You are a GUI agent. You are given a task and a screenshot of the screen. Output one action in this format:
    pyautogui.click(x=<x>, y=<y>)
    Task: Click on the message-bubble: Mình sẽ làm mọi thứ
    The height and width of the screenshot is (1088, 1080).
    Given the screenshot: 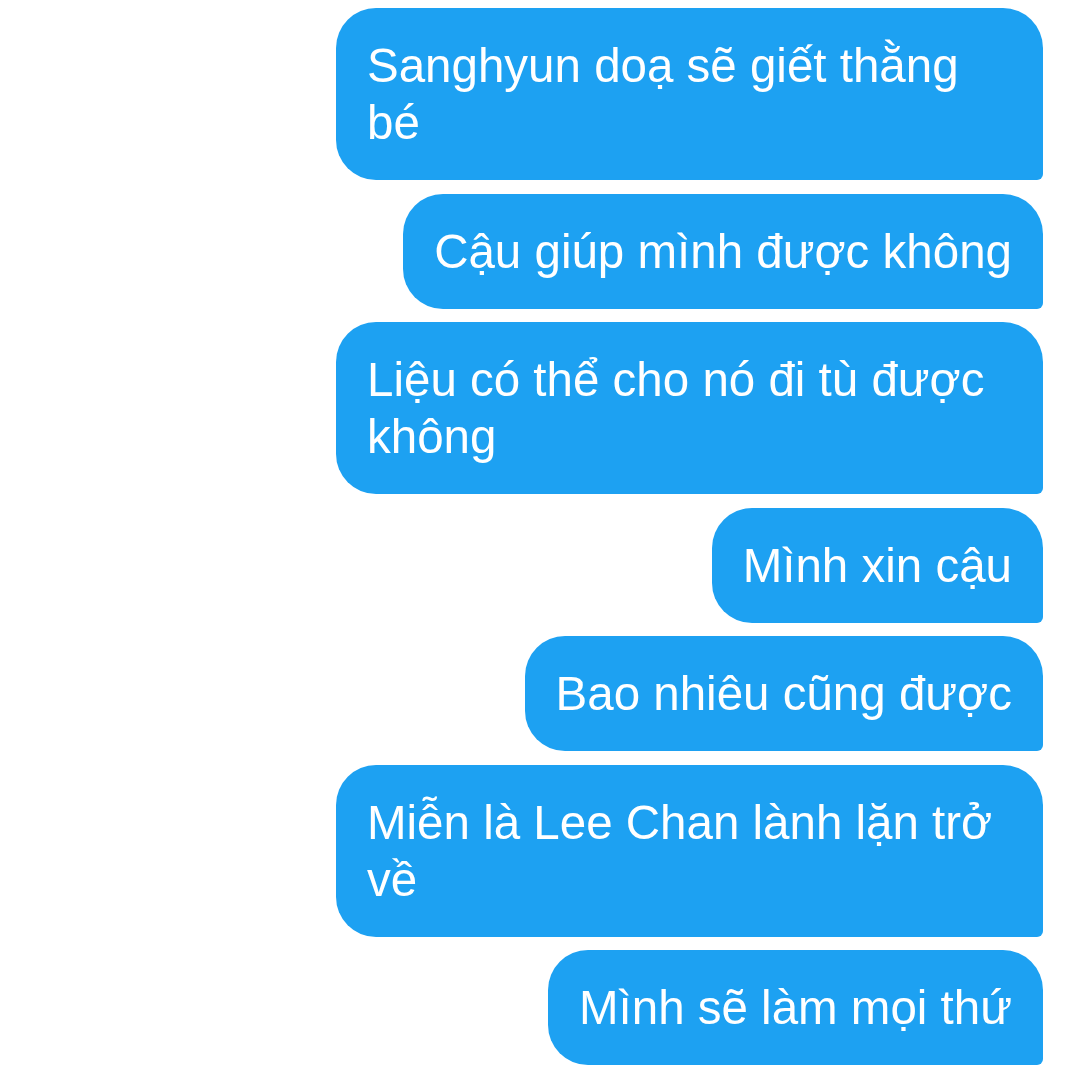 What is the action you would take?
    pyautogui.click(x=795, y=1007)
    